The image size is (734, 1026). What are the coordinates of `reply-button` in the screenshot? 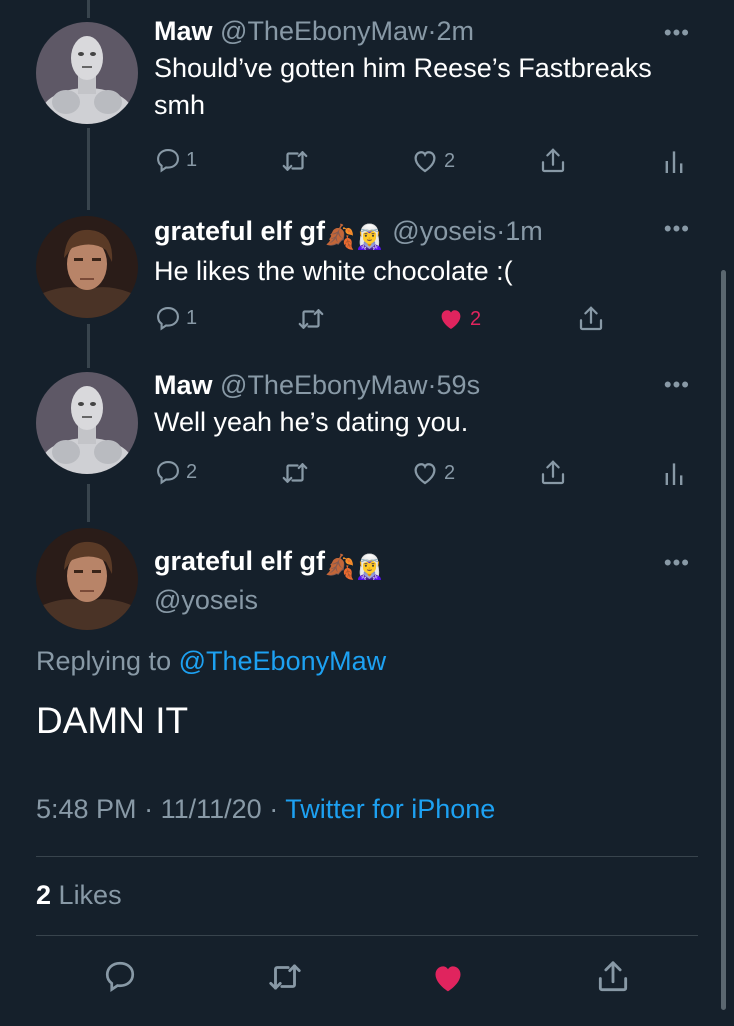 It's located at (120, 978).